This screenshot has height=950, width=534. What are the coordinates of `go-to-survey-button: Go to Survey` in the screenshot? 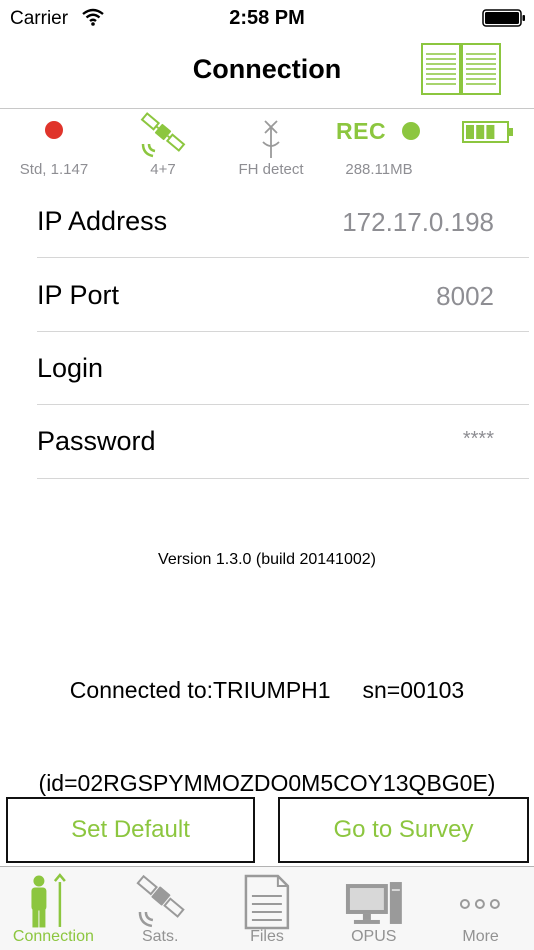 It's located at (403, 830).